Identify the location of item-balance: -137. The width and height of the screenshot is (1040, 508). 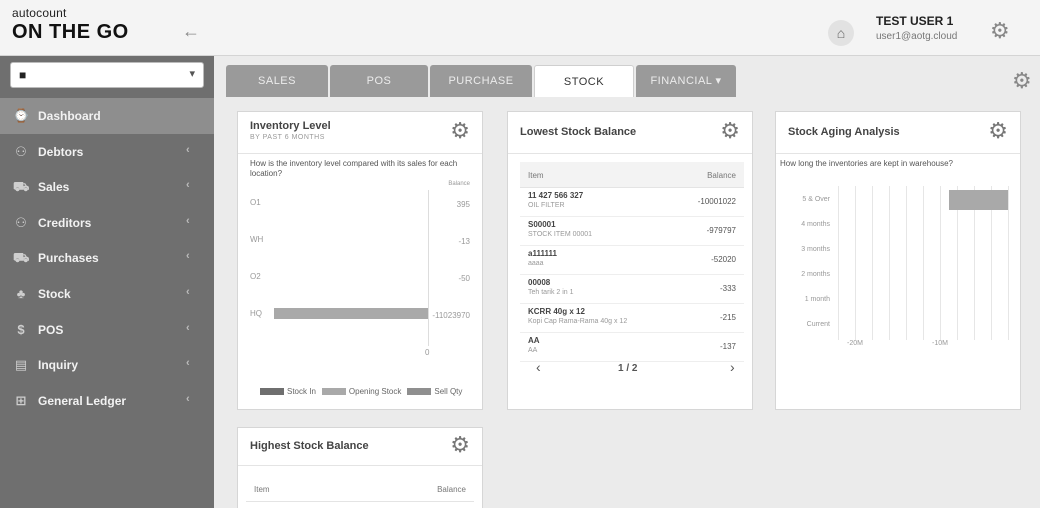
(727, 346).